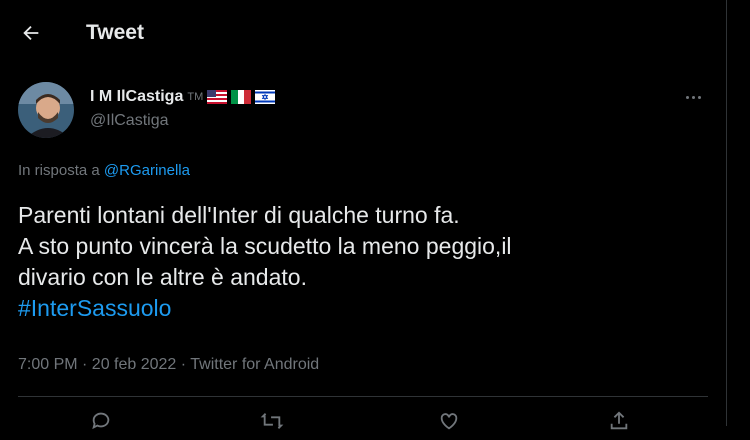 The image size is (750, 440). What do you see at coordinates (59, 170) in the screenshot?
I see `reply-prefix: In risposta a` at bounding box center [59, 170].